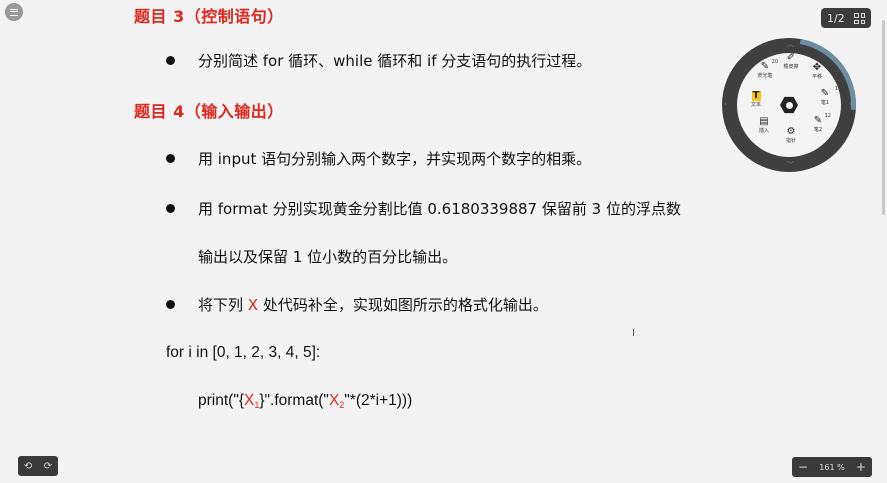  What do you see at coordinates (817, 67) in the screenshot?
I see `move-icon: ✥` at bounding box center [817, 67].